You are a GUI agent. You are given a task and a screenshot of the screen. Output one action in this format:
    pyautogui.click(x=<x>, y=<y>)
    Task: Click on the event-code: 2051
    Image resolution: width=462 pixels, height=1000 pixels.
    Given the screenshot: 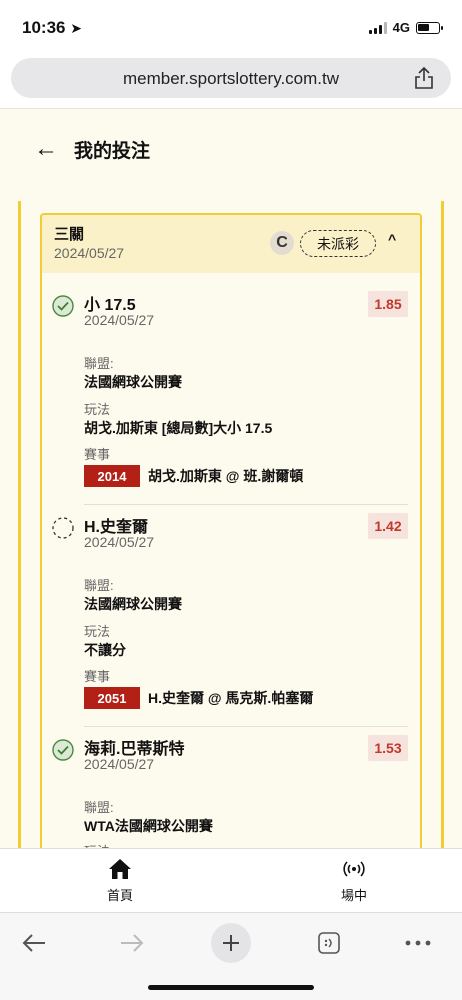 What is the action you would take?
    pyautogui.click(x=112, y=698)
    